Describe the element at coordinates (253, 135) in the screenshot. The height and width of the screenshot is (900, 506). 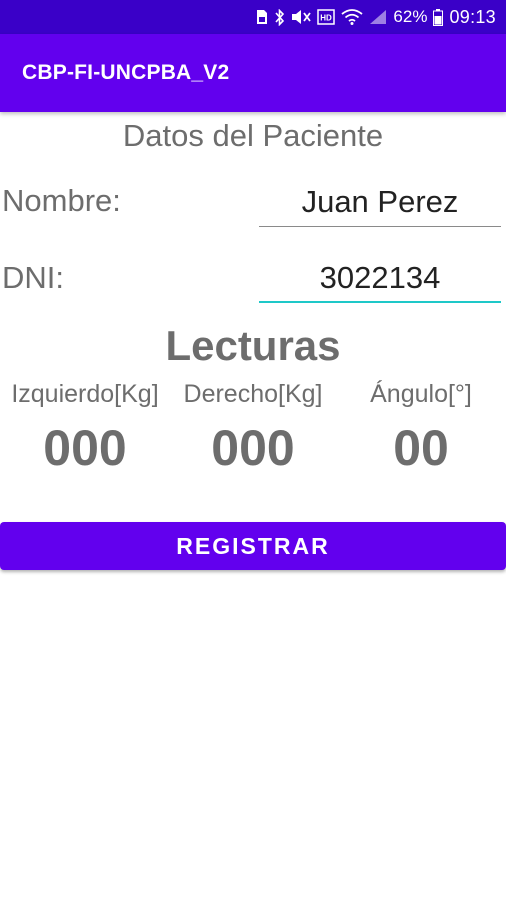
I see `patient-section-title: Datos del Paciente` at that location.